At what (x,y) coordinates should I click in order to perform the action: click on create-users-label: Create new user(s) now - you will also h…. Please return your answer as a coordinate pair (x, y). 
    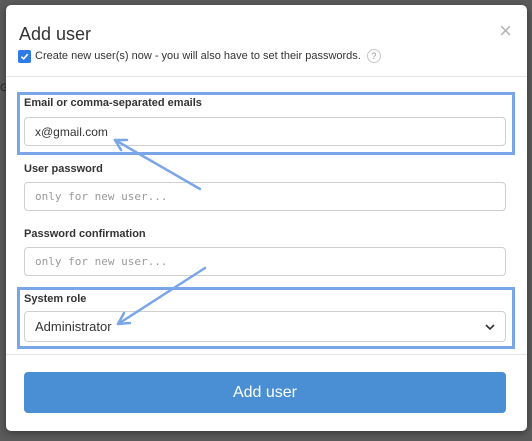
    Looking at the image, I should click on (198, 56).